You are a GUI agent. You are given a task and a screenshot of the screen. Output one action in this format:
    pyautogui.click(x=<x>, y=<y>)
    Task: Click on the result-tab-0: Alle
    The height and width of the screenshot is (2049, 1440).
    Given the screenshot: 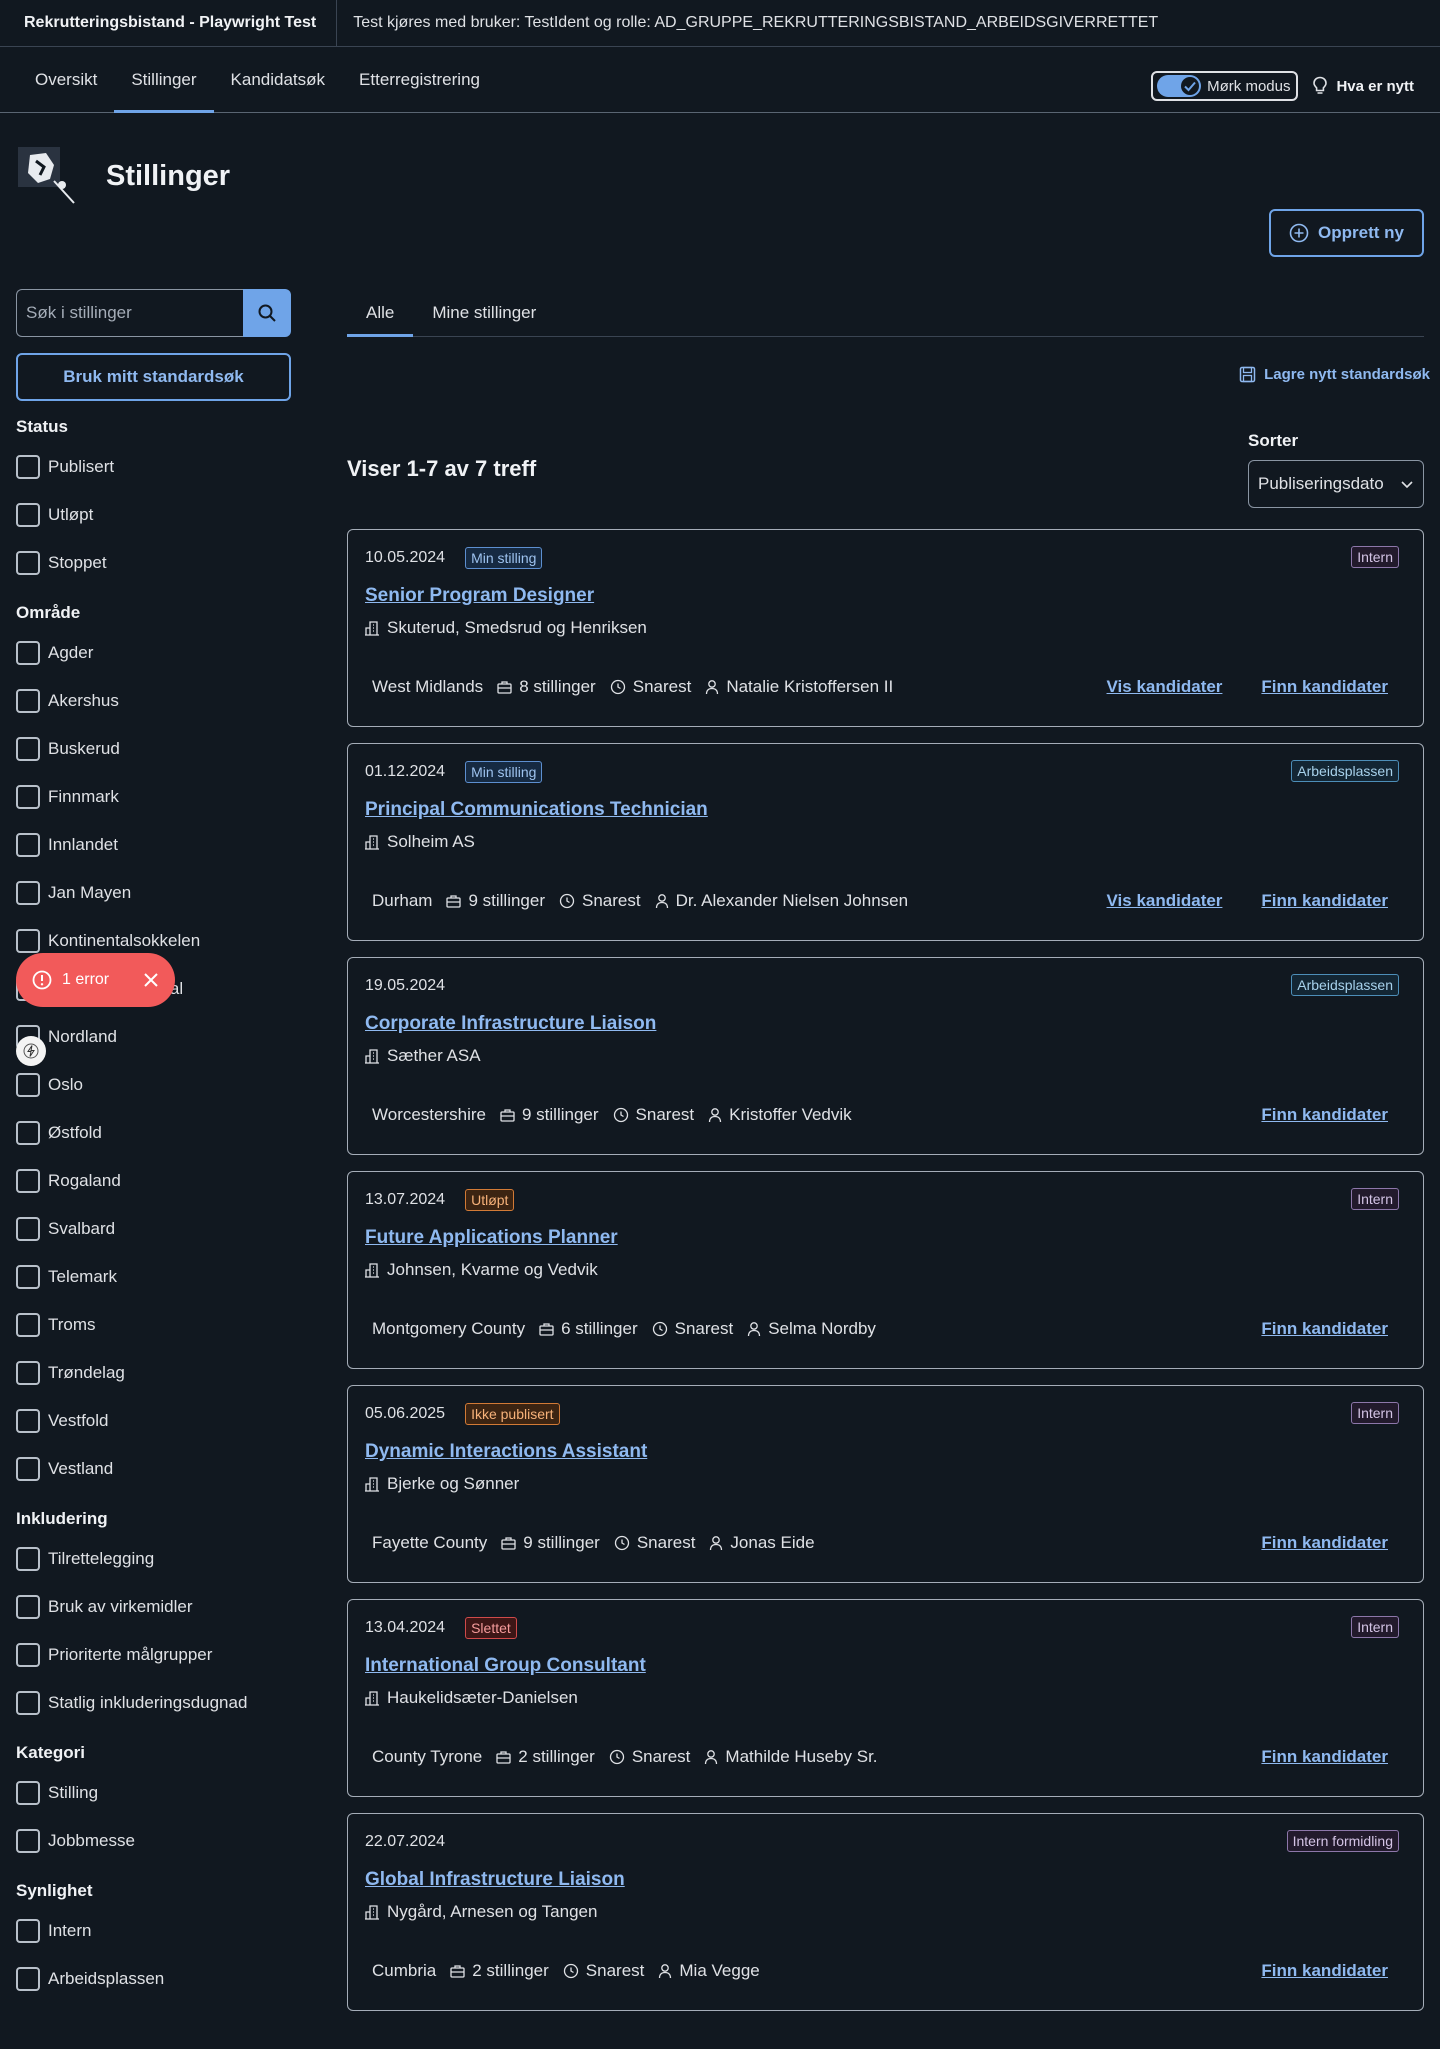 What is the action you would take?
    pyautogui.click(x=380, y=313)
    